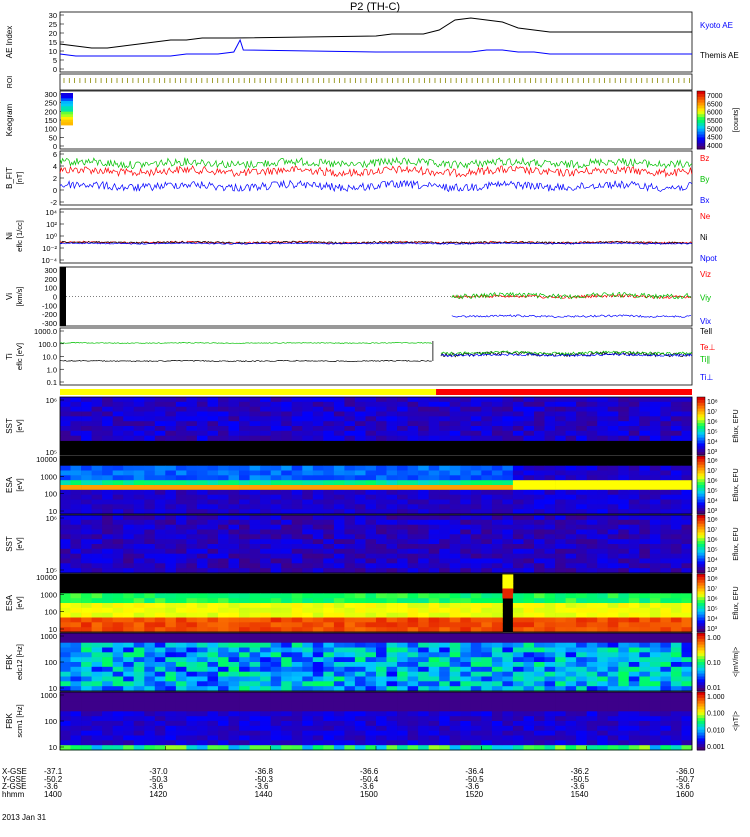  Describe the element at coordinates (712, 452) in the screenshot. I see `sst-electron-colorbar-tick: 10³` at that location.